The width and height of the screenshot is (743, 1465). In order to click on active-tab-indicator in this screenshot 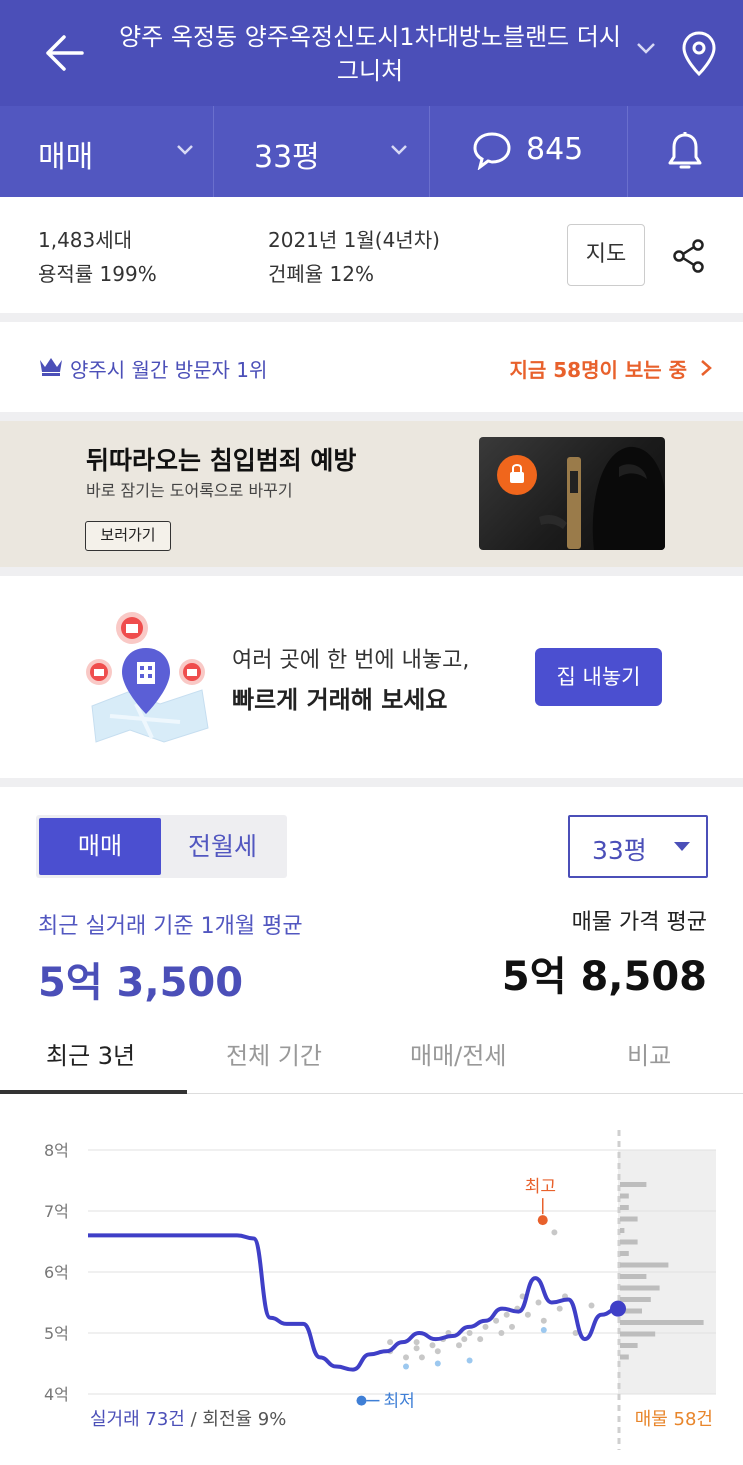, I will do `click(93, 1092)`.